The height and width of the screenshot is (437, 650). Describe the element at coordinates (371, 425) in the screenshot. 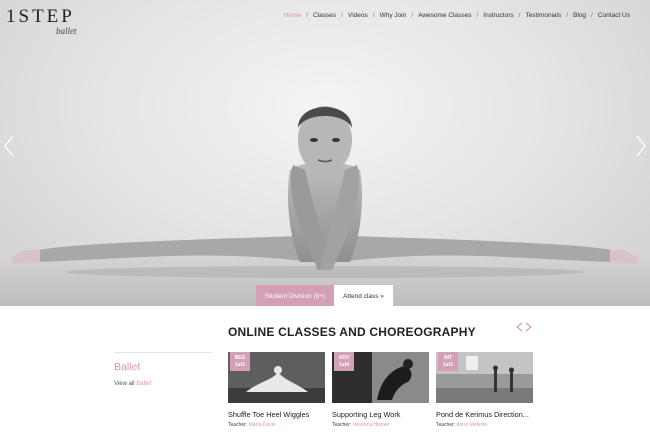

I see `teacher-name: Veronica Hianek` at that location.